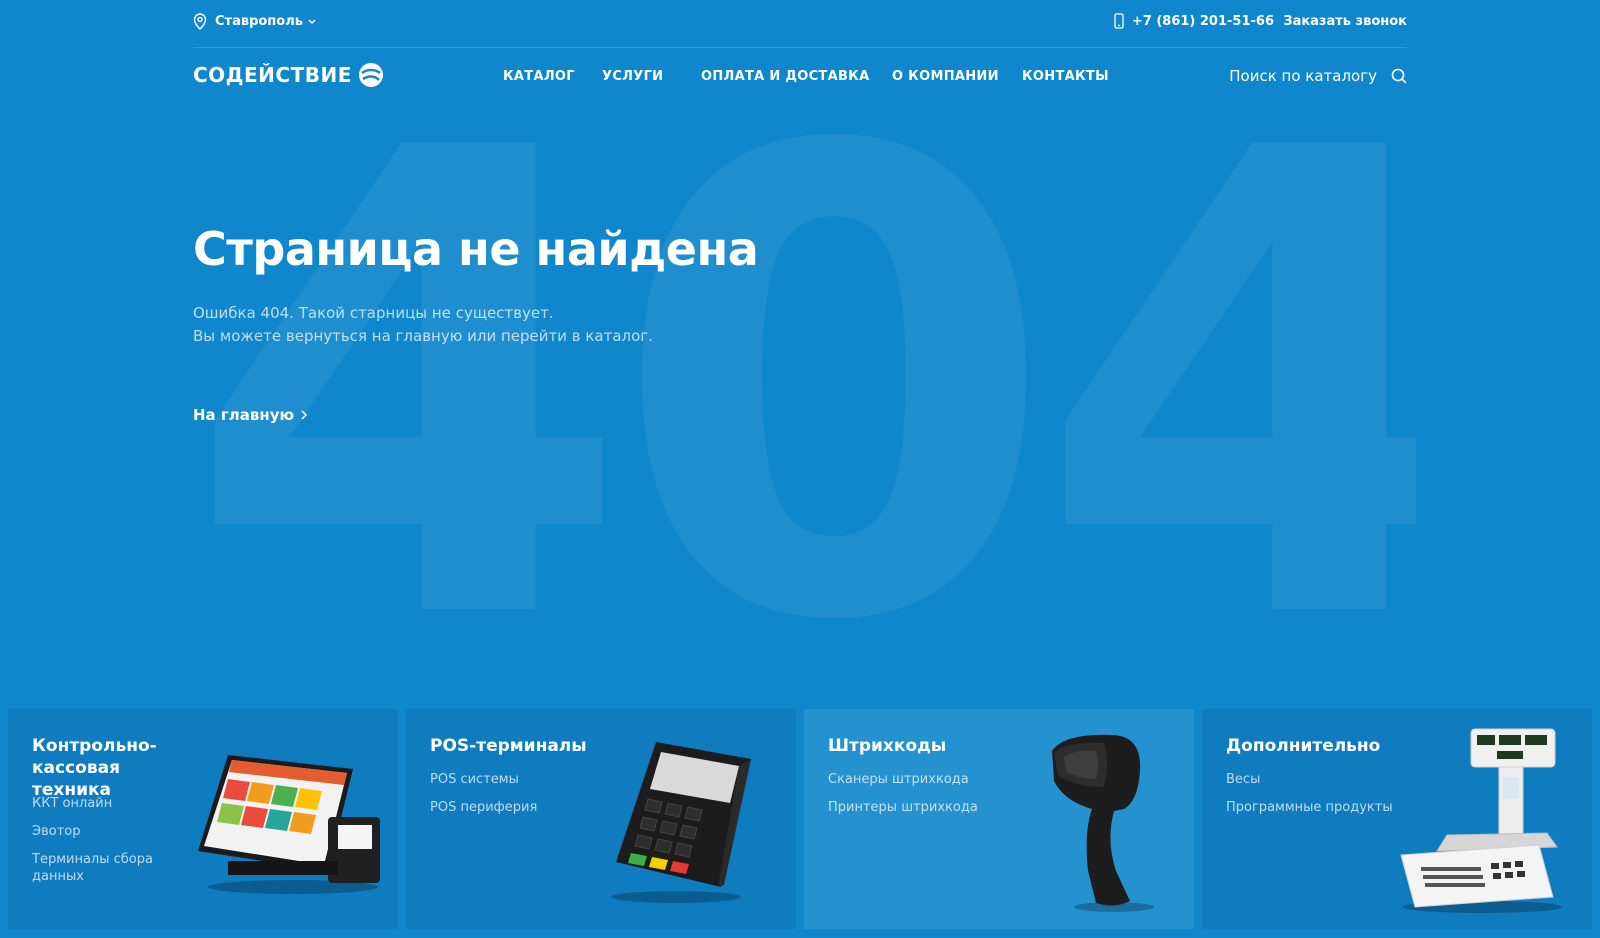 This screenshot has height=938, width=1600. What do you see at coordinates (92, 831) in the screenshot?
I see `card-link-evotor: Эвотор` at bounding box center [92, 831].